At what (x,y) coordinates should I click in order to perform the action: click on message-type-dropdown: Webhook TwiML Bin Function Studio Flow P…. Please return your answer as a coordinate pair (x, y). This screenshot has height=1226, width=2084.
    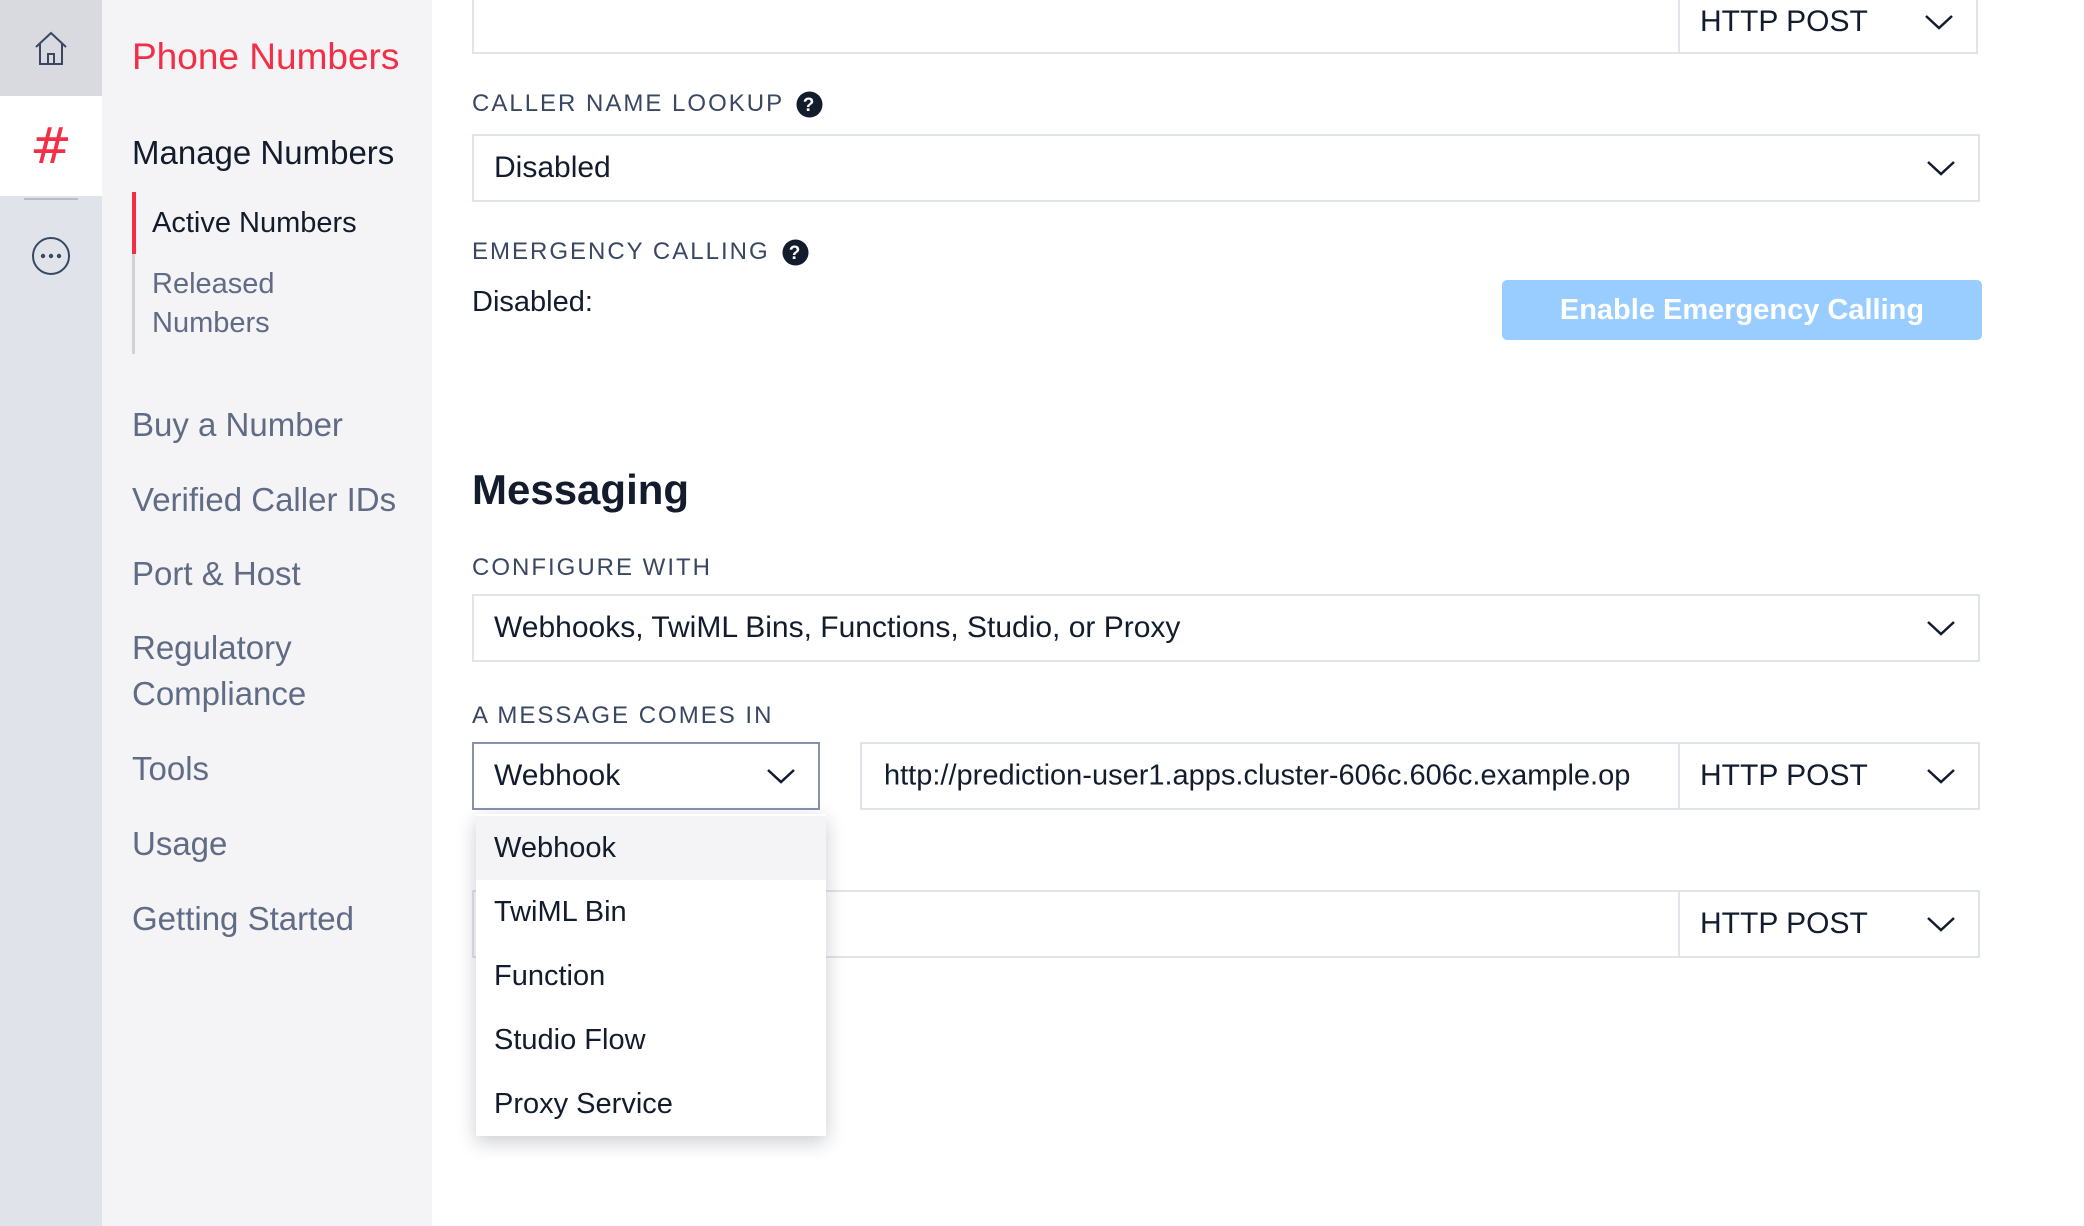
    Looking at the image, I should click on (651, 975).